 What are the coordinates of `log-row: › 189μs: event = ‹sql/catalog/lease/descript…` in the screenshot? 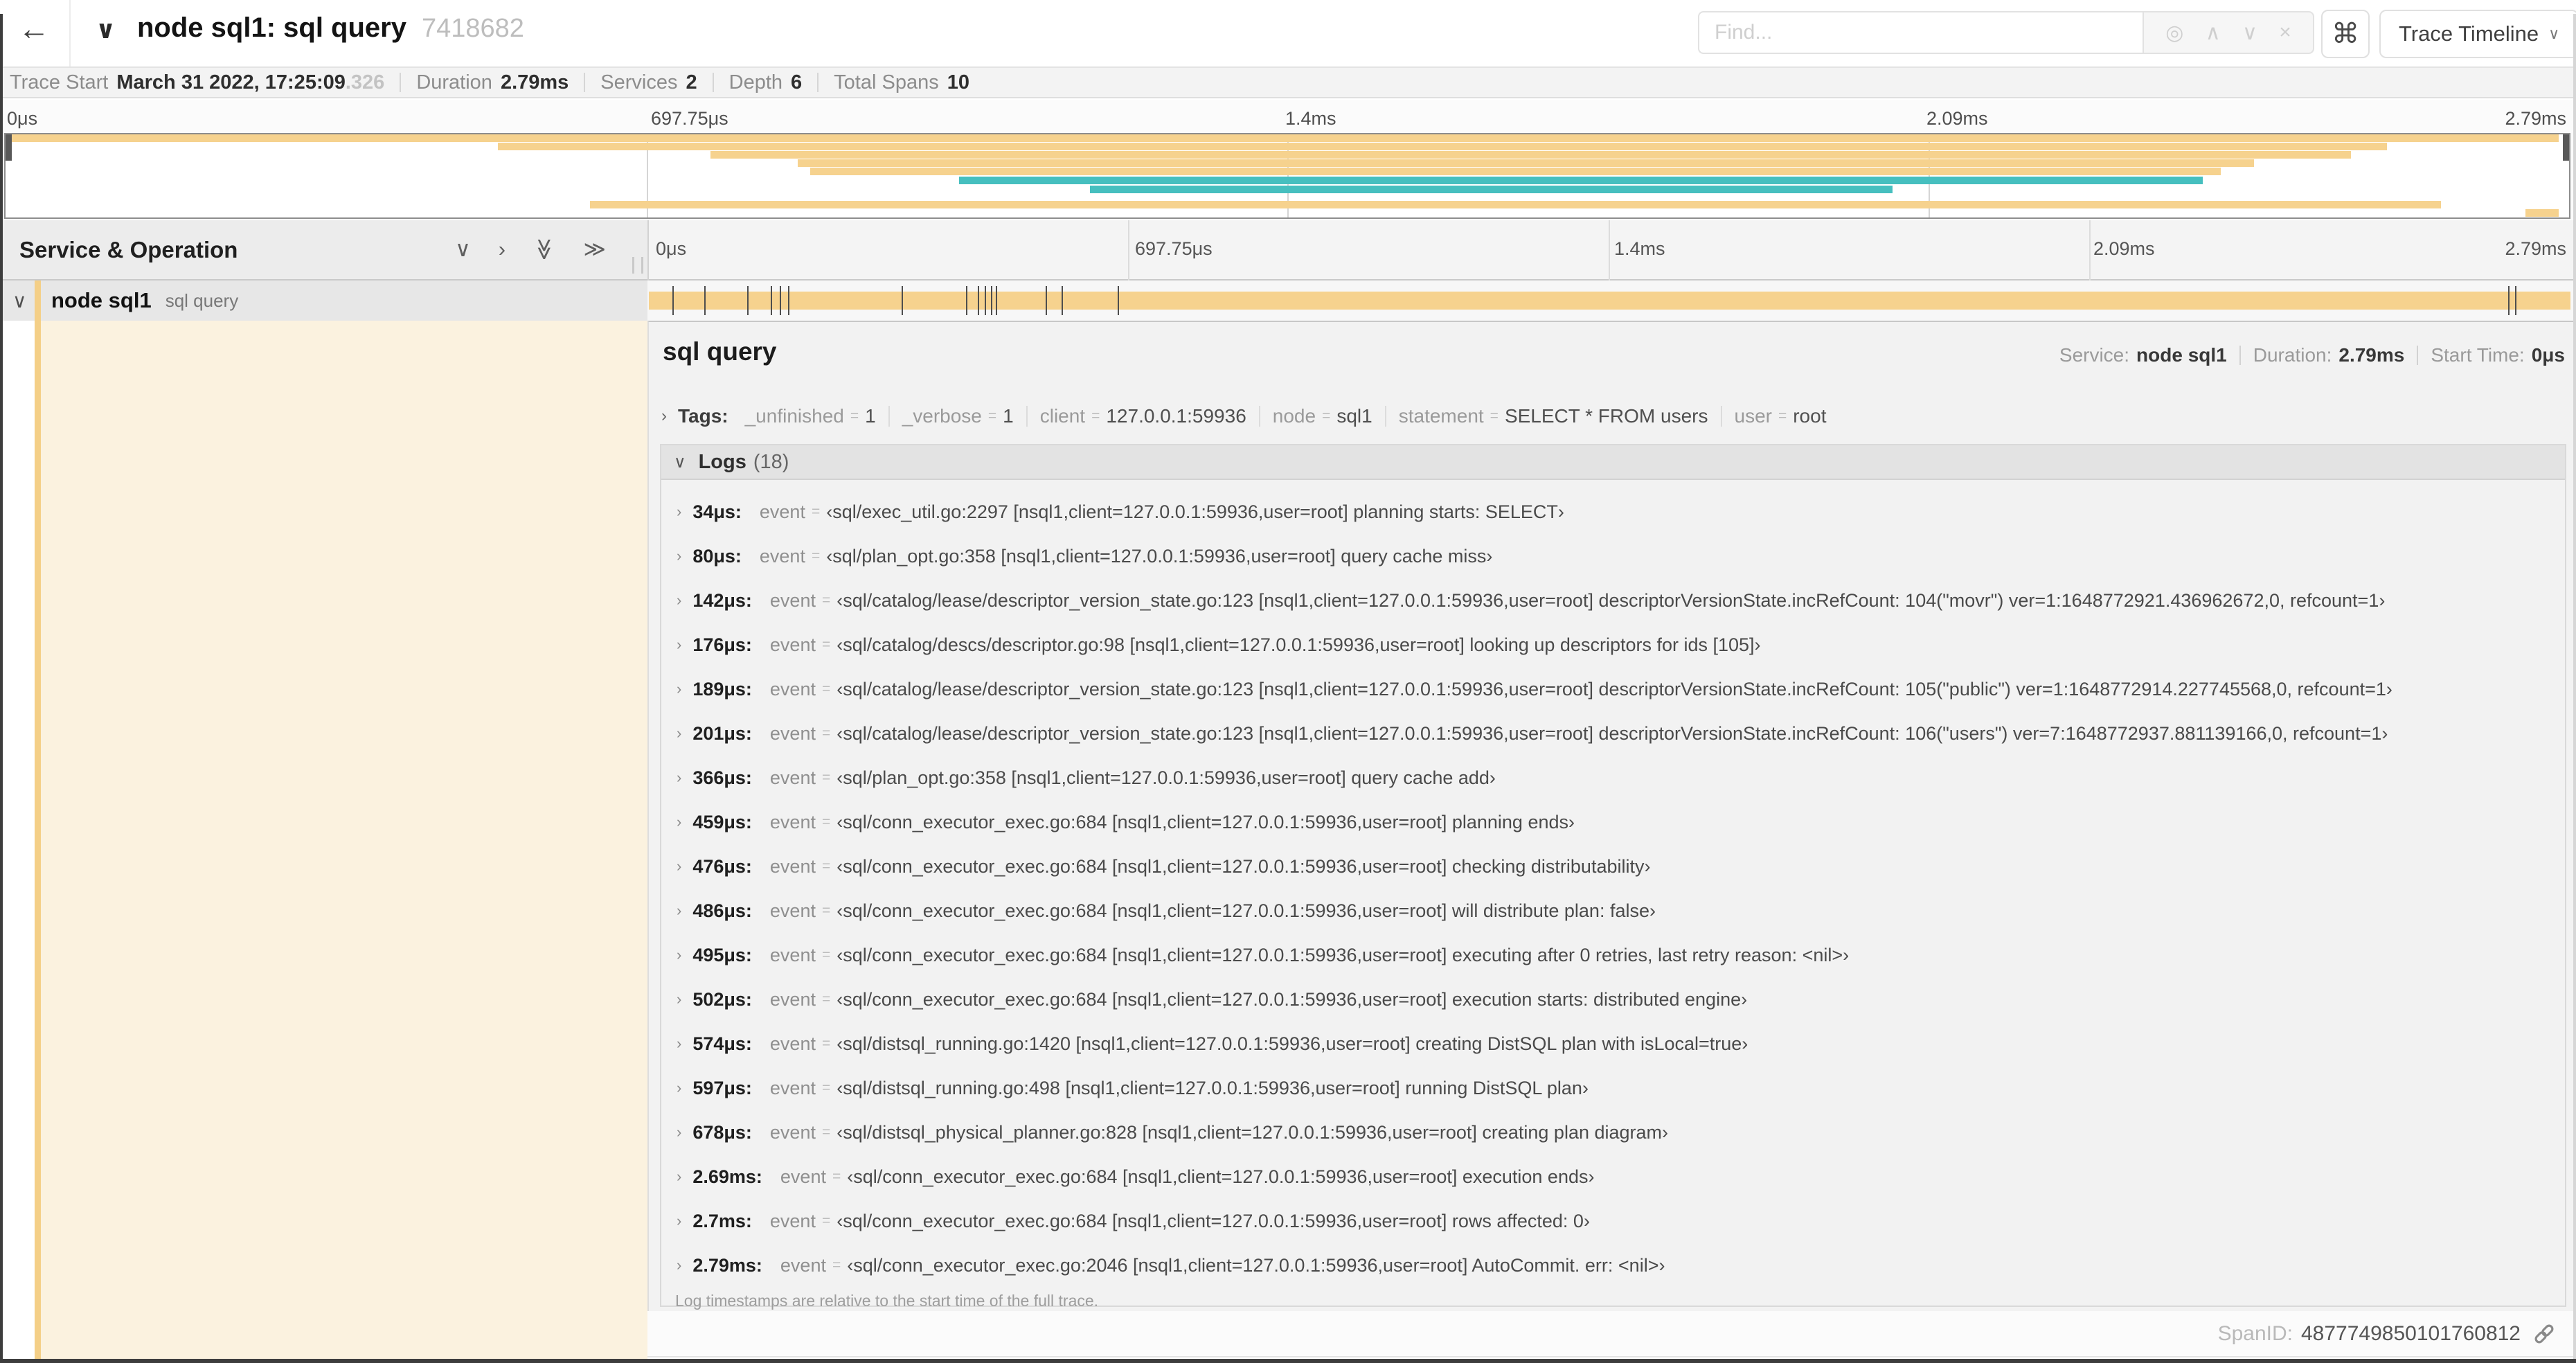 It's located at (1613, 689).